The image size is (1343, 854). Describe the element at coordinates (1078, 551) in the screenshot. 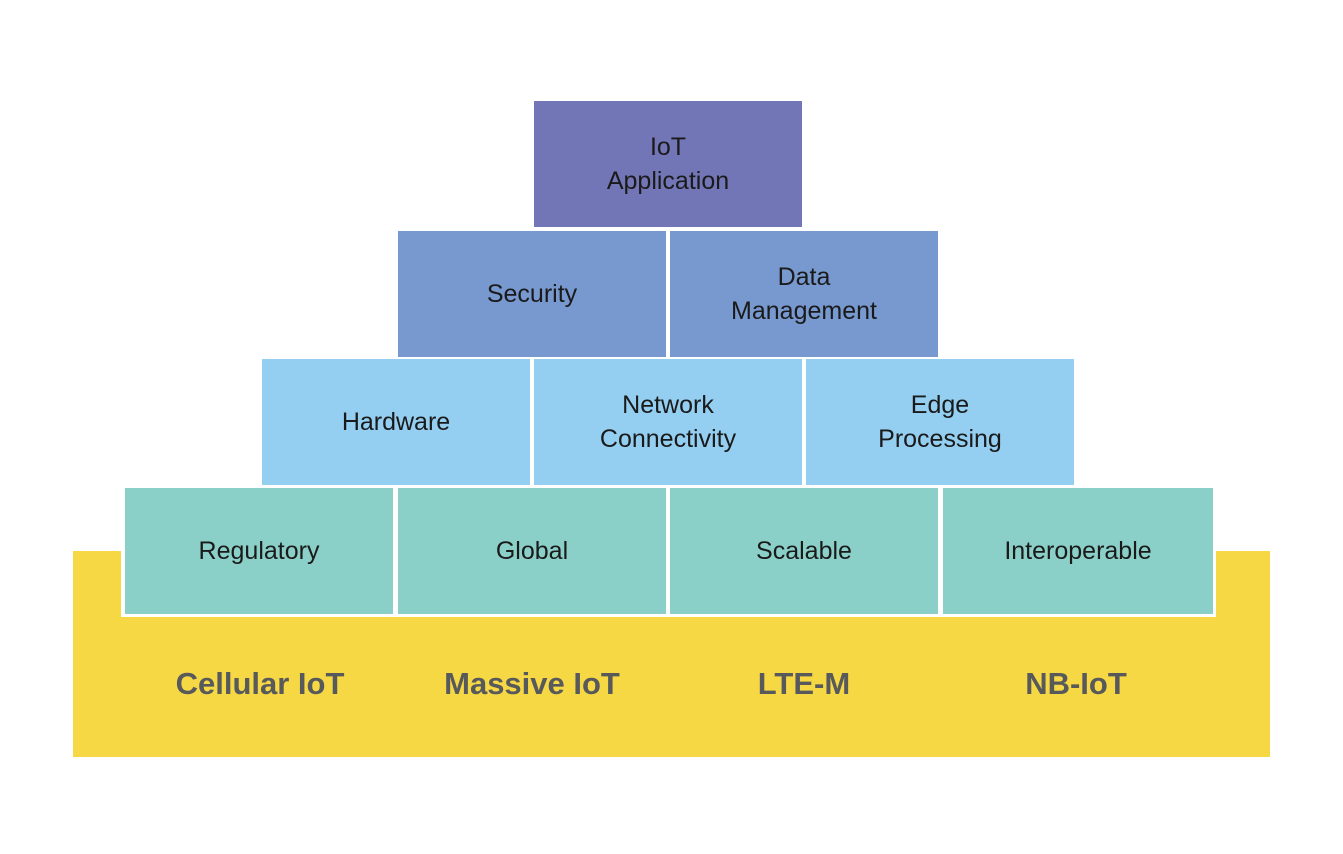

I see `block-interoperable: Interoperable` at that location.